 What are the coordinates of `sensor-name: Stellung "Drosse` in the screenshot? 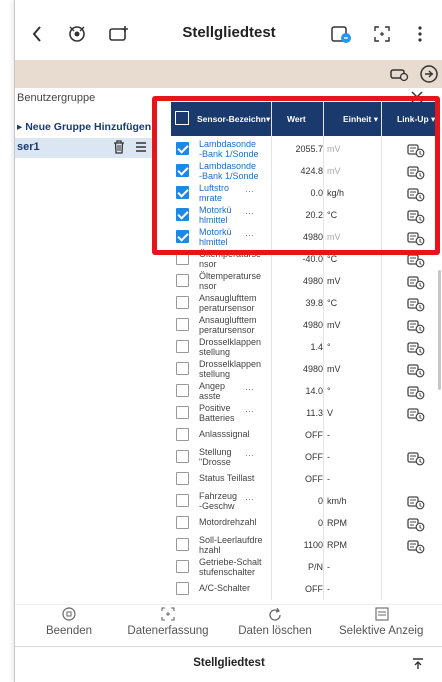 It's located at (215, 457).